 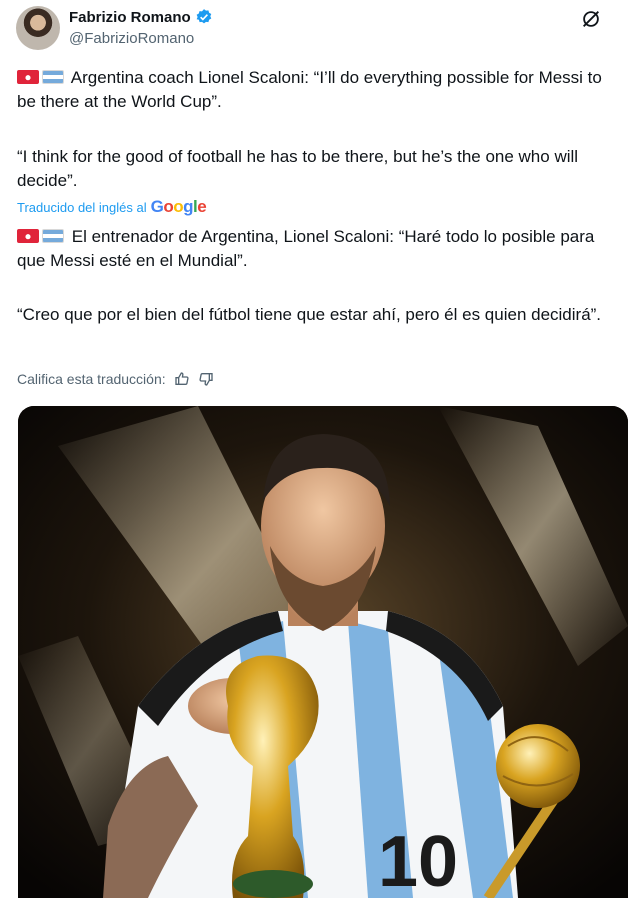 What do you see at coordinates (130, 17) in the screenshot?
I see `author-name-text: Fabrizio Romano` at bounding box center [130, 17].